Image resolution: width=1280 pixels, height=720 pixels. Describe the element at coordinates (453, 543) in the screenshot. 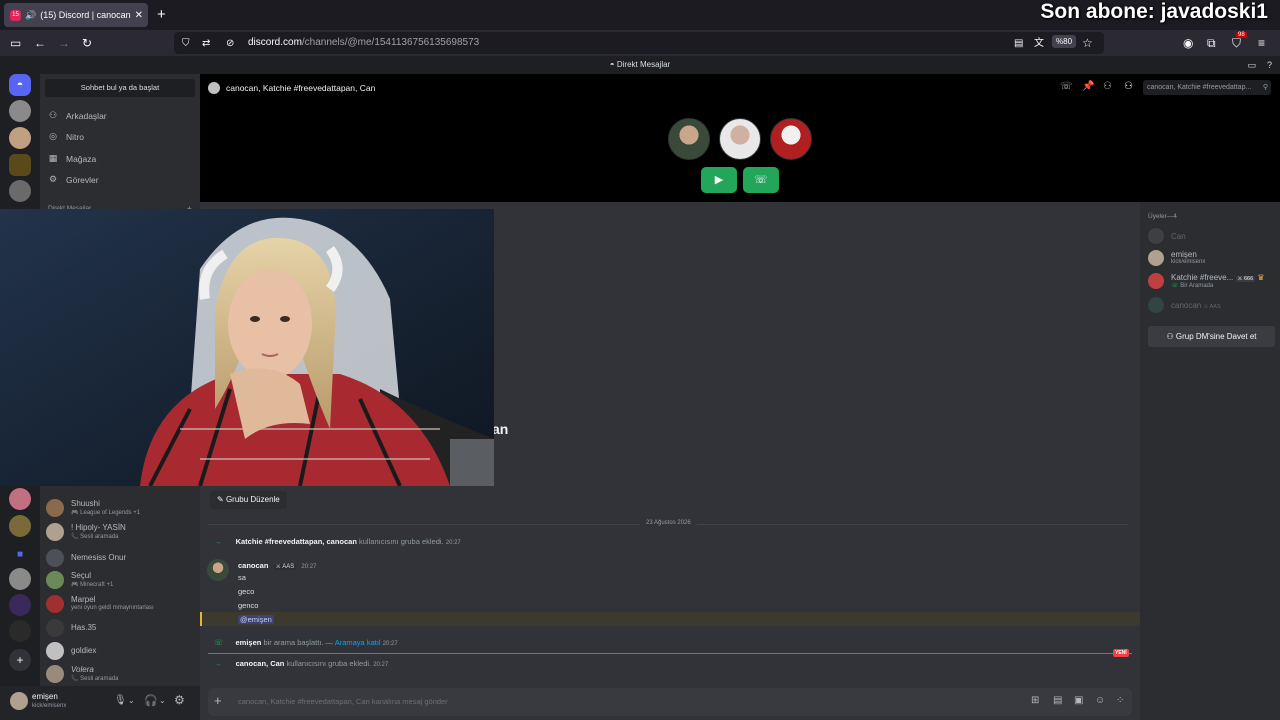

I see `timestamp: 20:27` at that location.